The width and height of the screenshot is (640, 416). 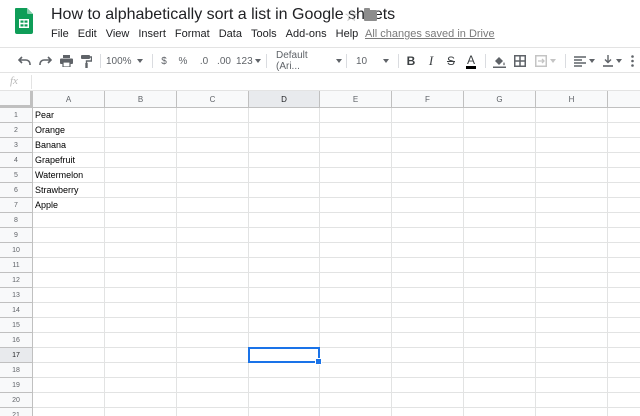 I want to click on redo-icon, so click(x=45, y=61).